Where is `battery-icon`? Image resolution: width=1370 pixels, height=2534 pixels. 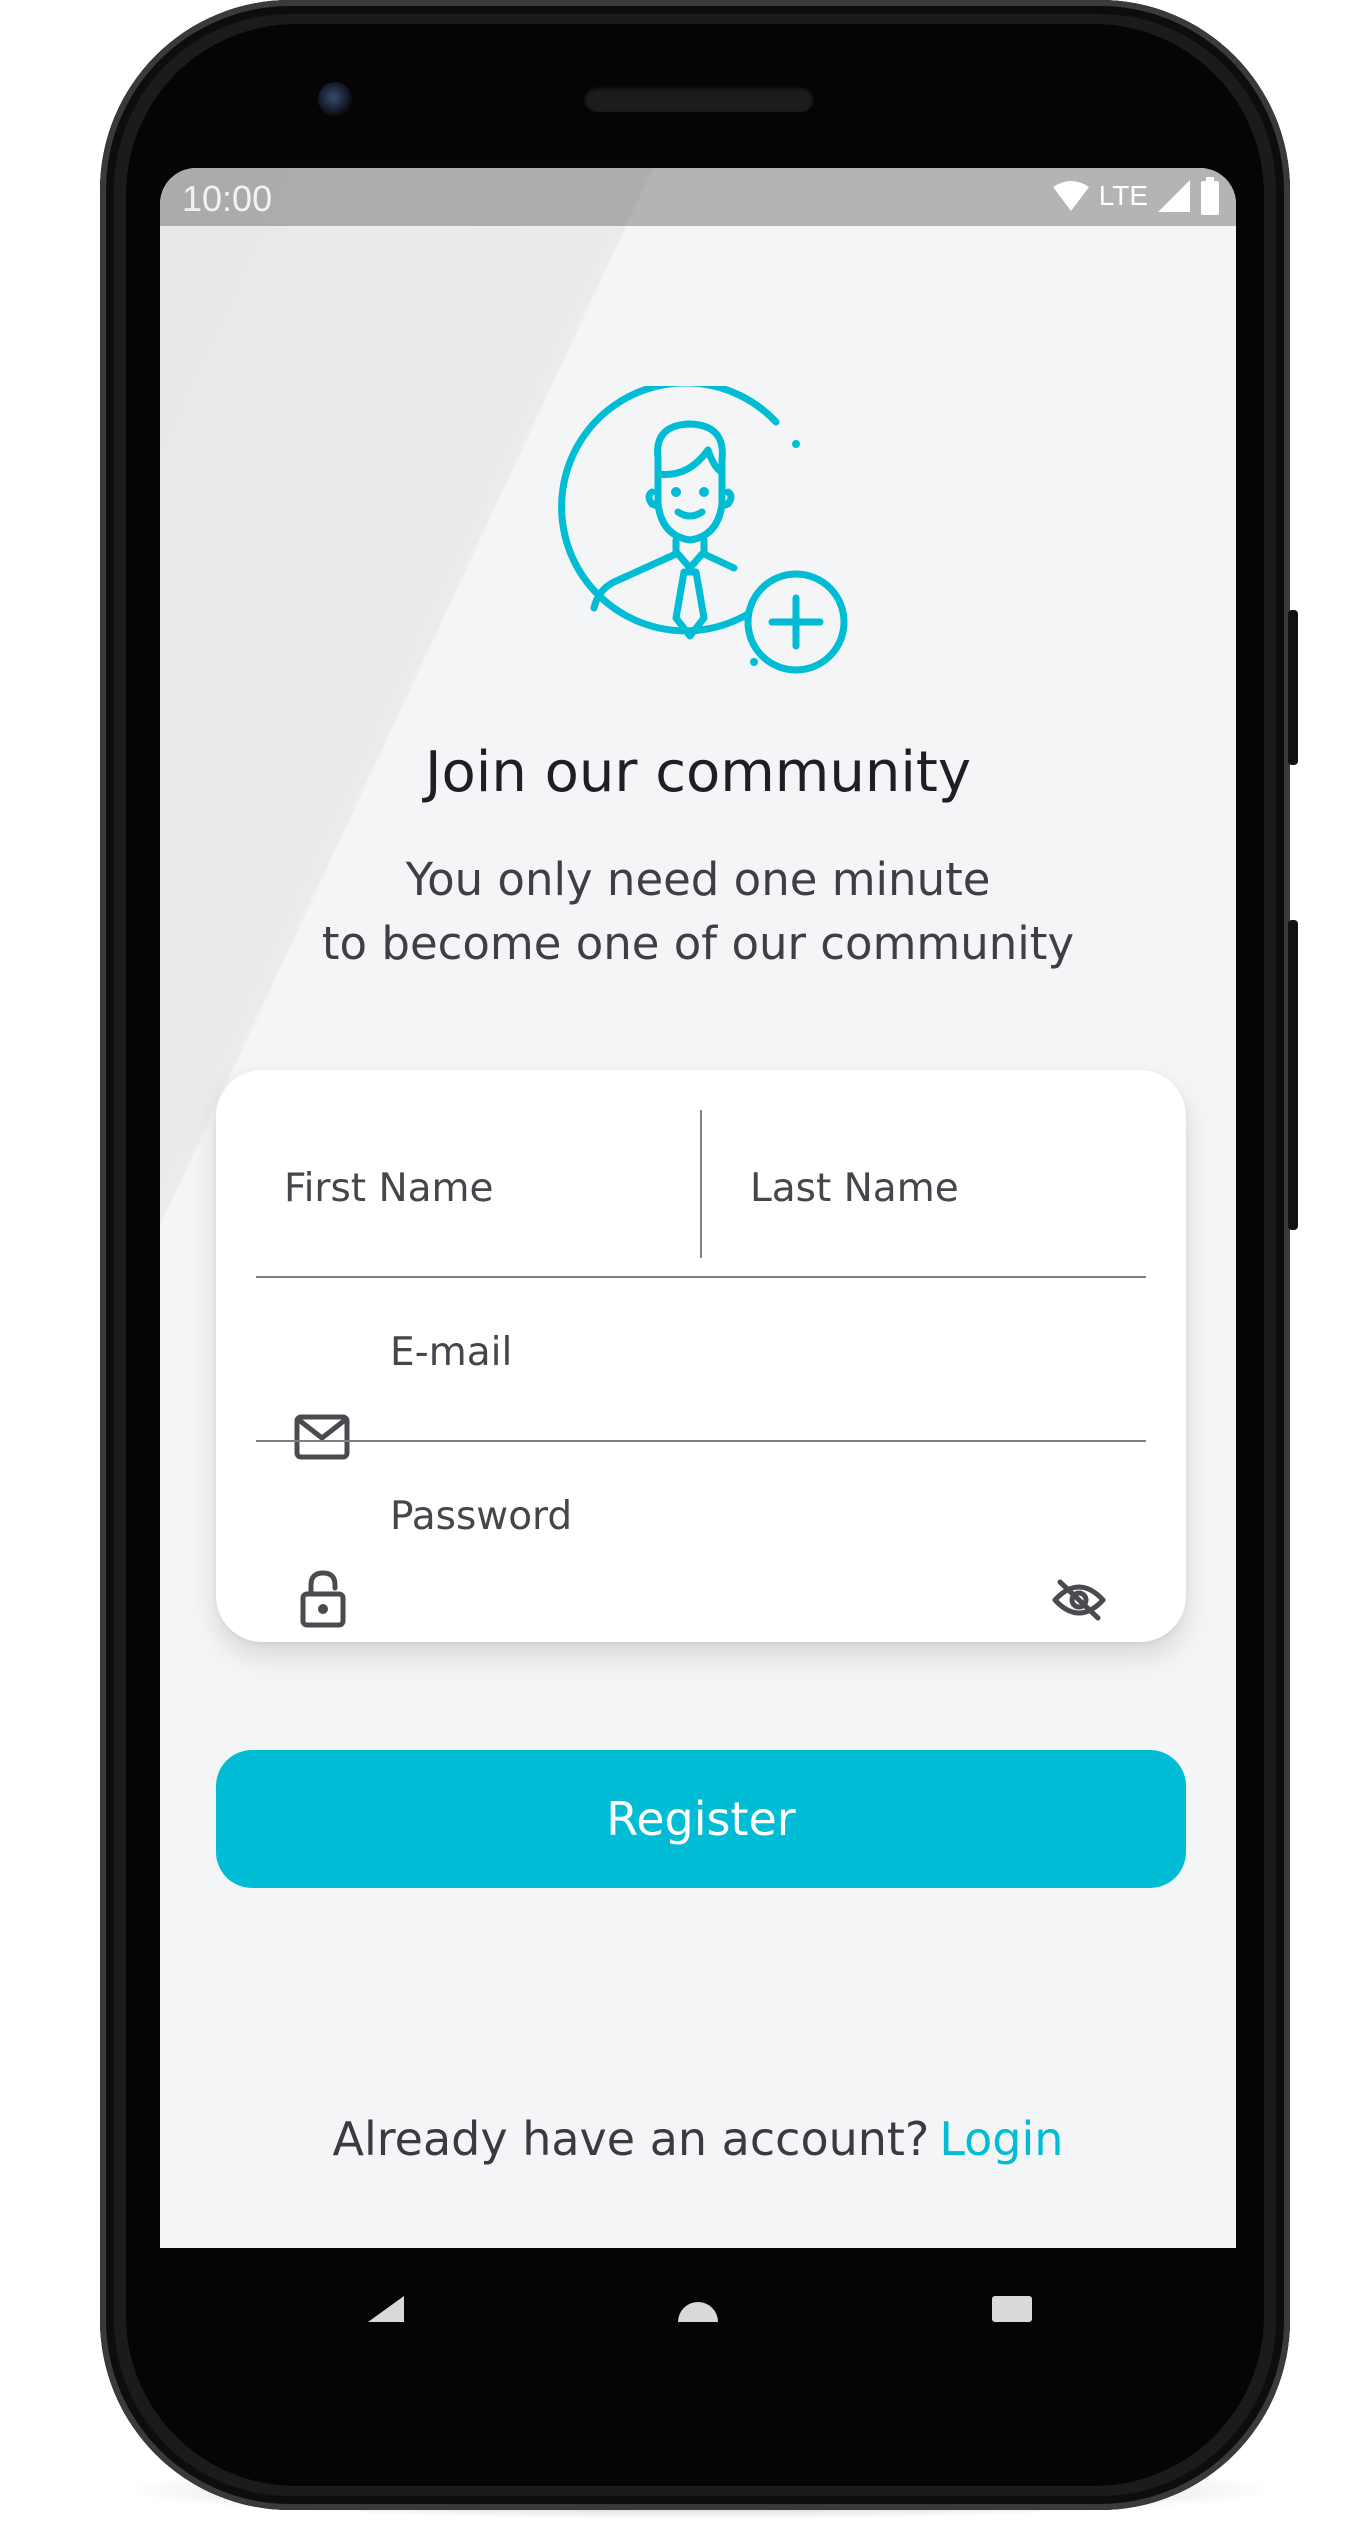 battery-icon is located at coordinates (1210, 196).